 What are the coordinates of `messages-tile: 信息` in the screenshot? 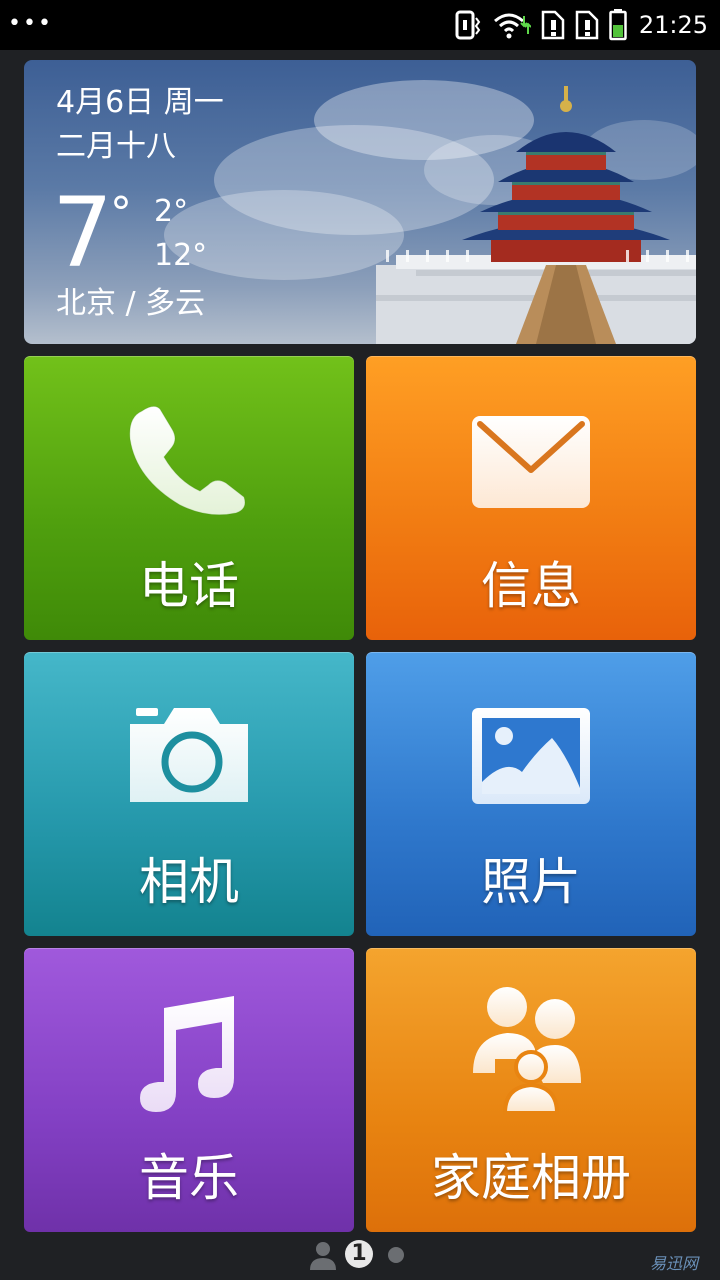 It's located at (531, 498).